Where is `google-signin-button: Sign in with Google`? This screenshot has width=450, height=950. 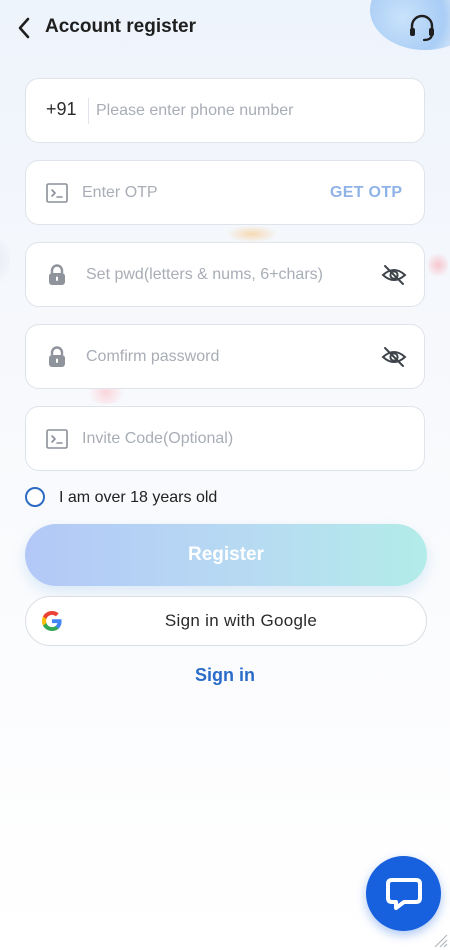 google-signin-button: Sign in with Google is located at coordinates (226, 621).